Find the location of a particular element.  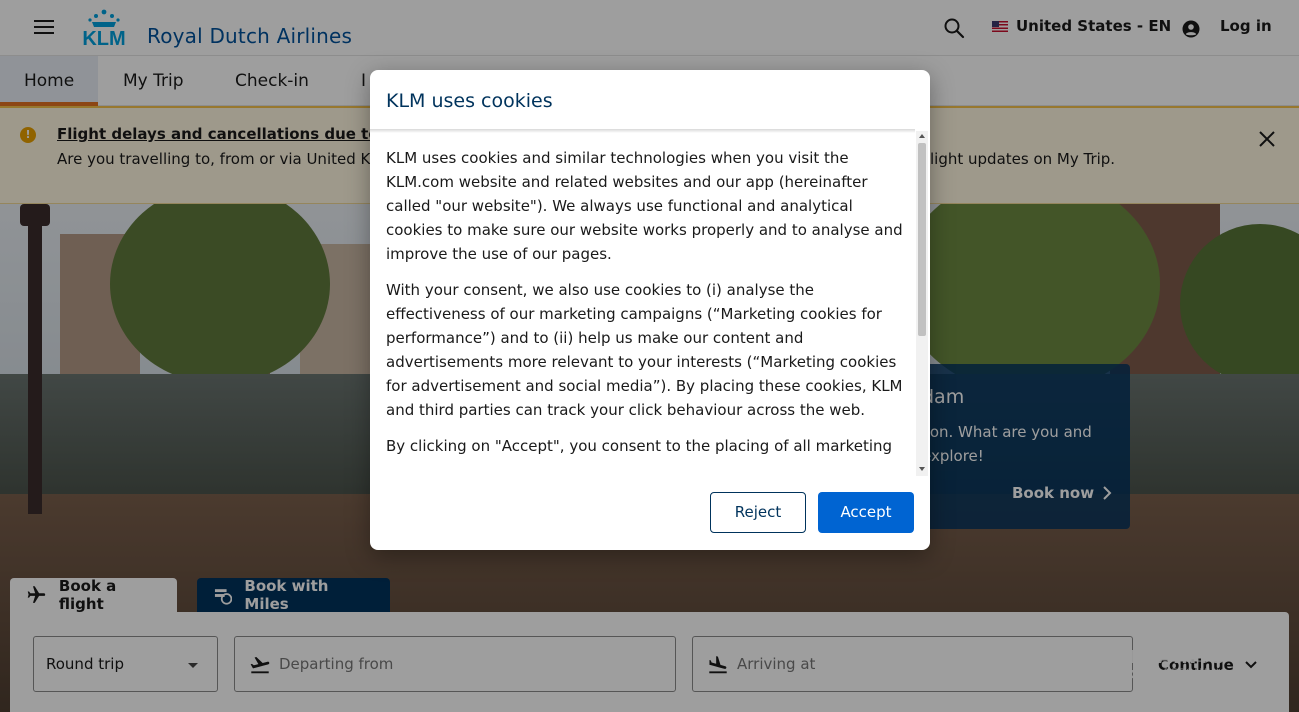

accept-button: Accept is located at coordinates (866, 512).